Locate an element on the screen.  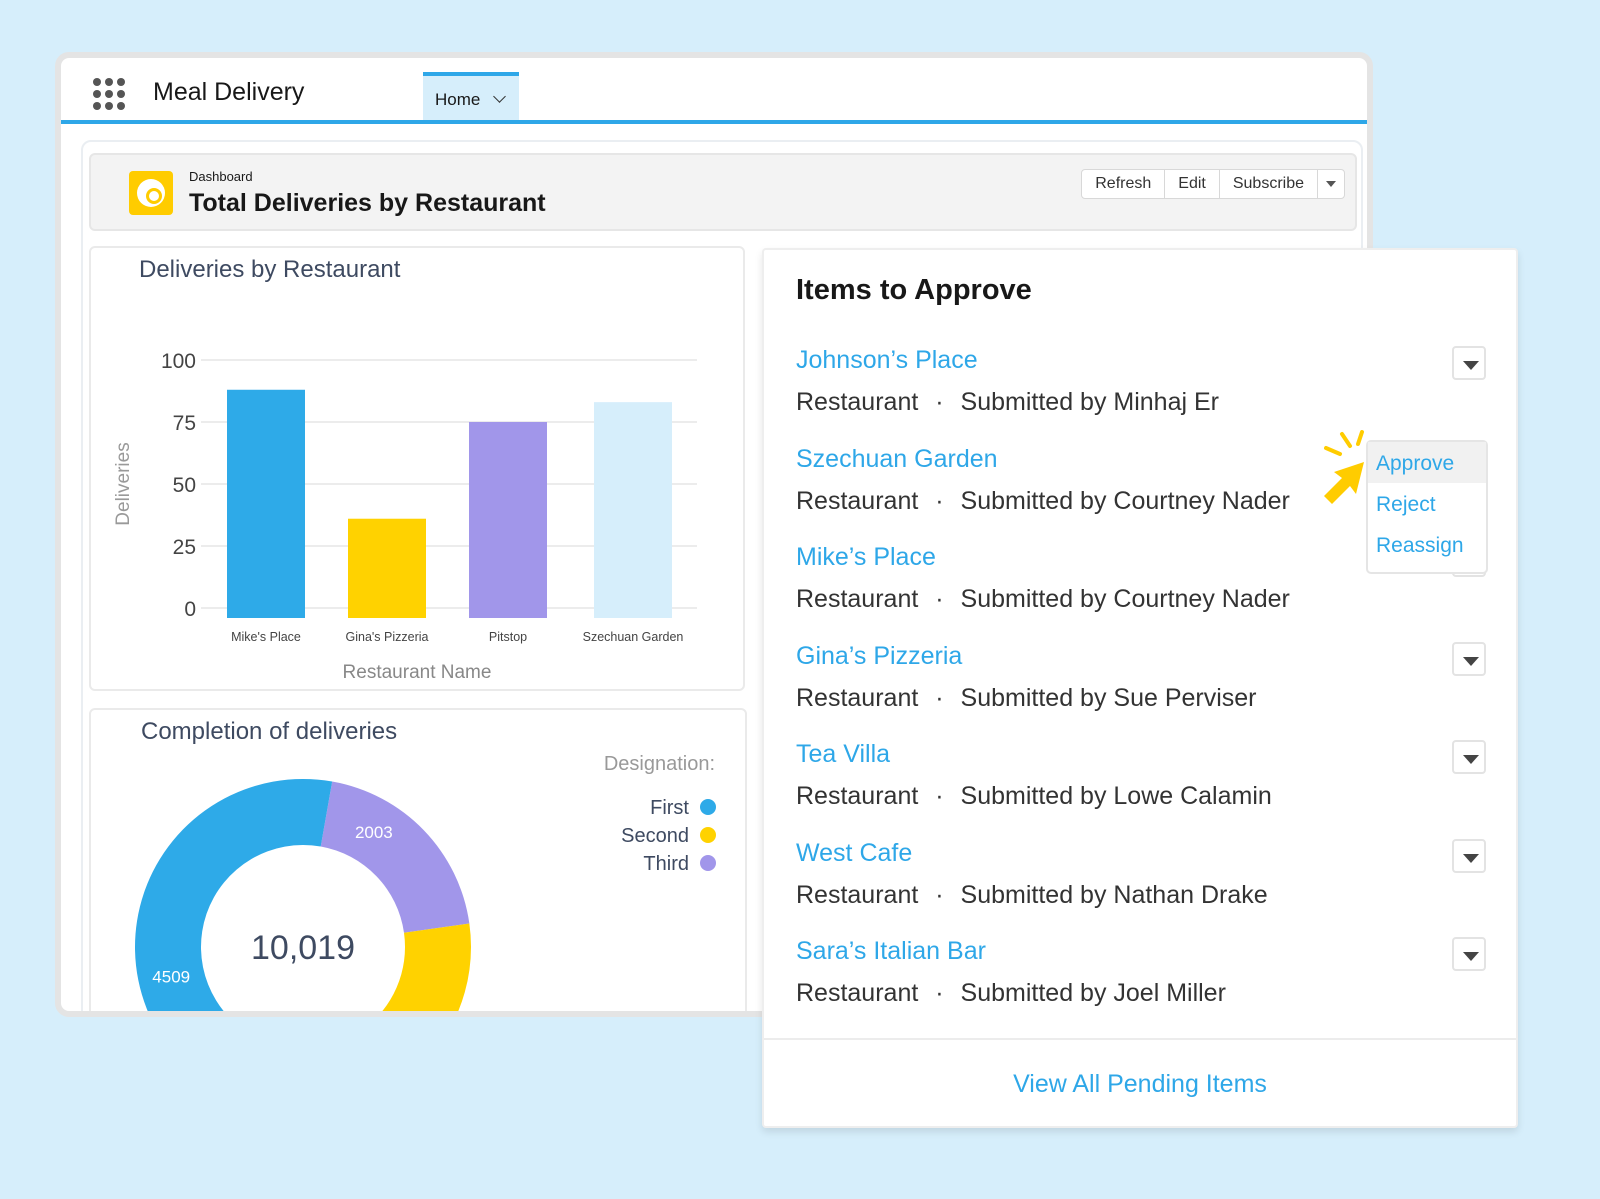
tab-home: Home is located at coordinates (471, 96).